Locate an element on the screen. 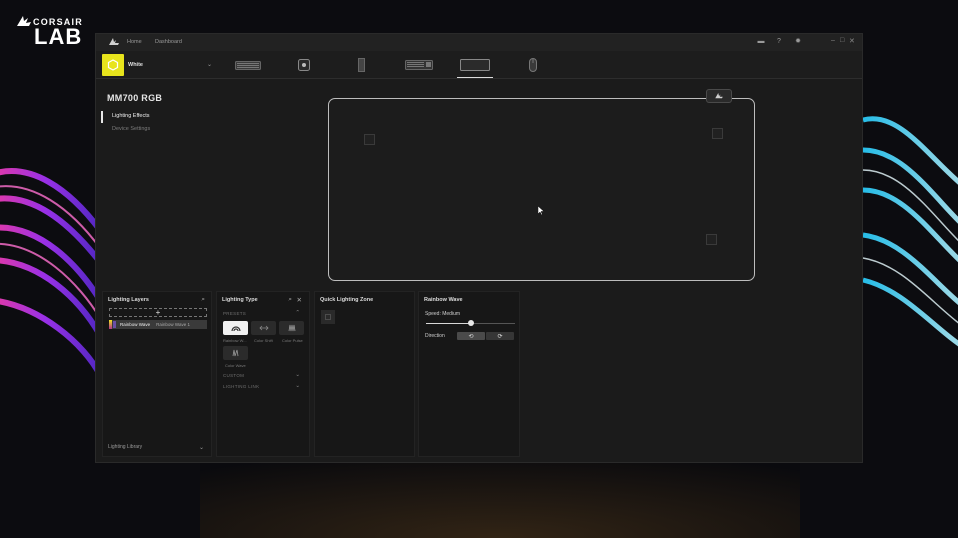  brand-bottom: LAB is located at coordinates (58, 36).